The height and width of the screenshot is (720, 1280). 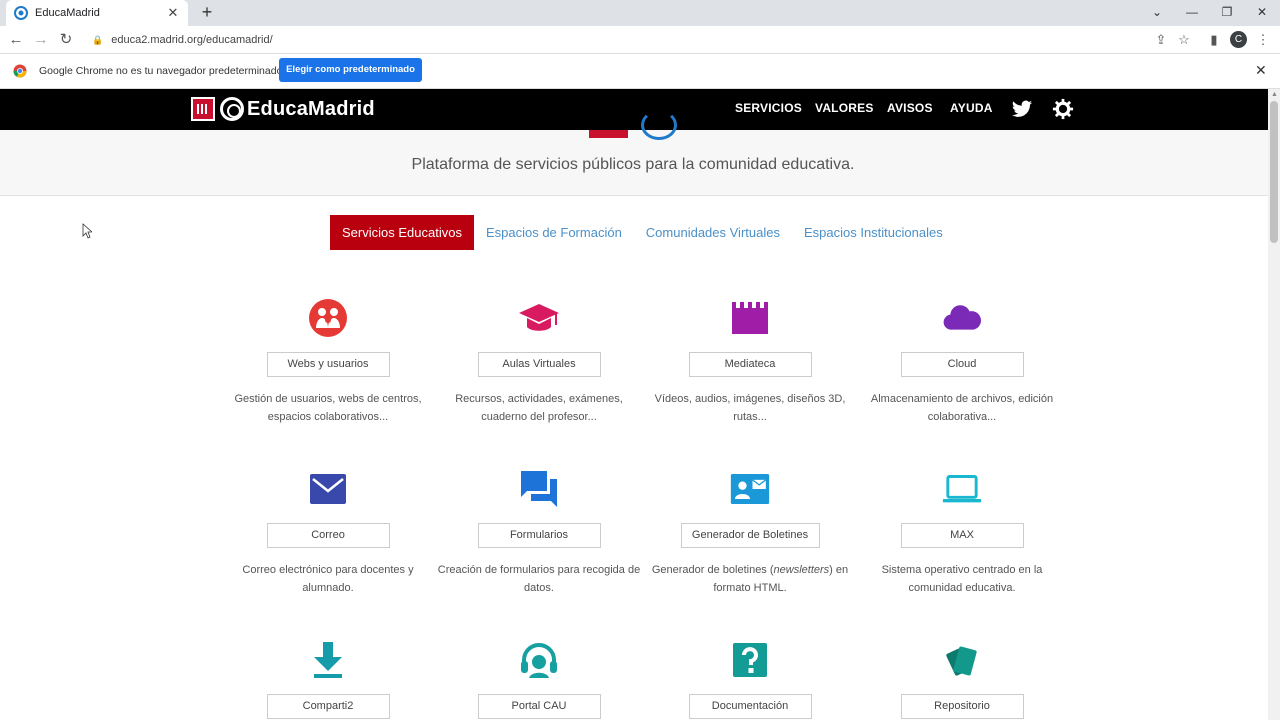 I want to click on restore-button: ❐, so click(x=1227, y=13).